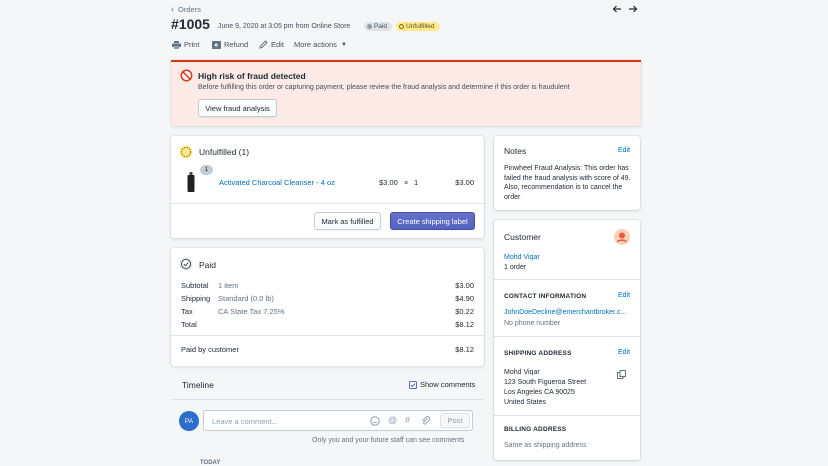 The image size is (828, 466). What do you see at coordinates (208, 265) in the screenshot?
I see `paid-title: Paid` at bounding box center [208, 265].